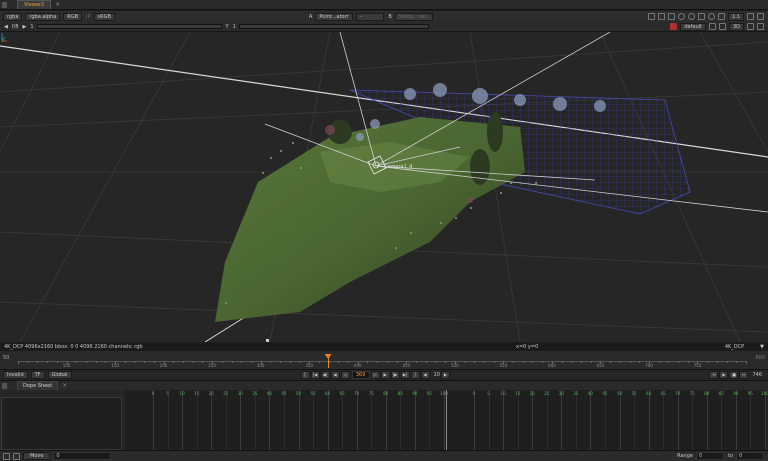 The width and height of the screenshot is (768, 461). What do you see at coordinates (674, 26) in the screenshot?
I see `record-icon` at bounding box center [674, 26].